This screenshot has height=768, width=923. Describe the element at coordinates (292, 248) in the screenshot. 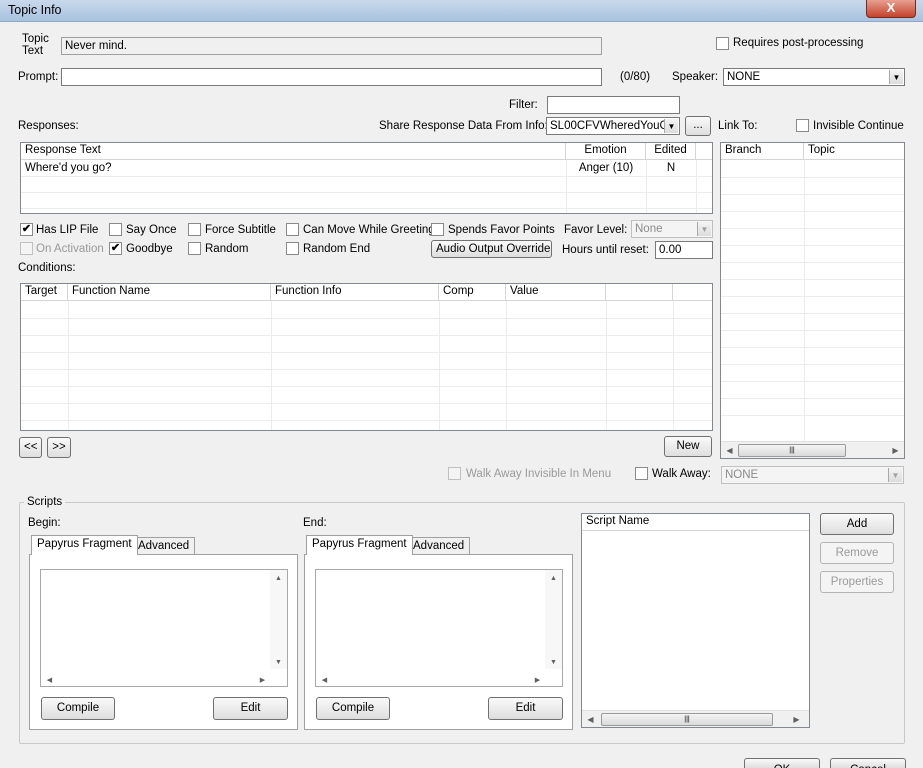

I see `random-end-checkbox` at that location.